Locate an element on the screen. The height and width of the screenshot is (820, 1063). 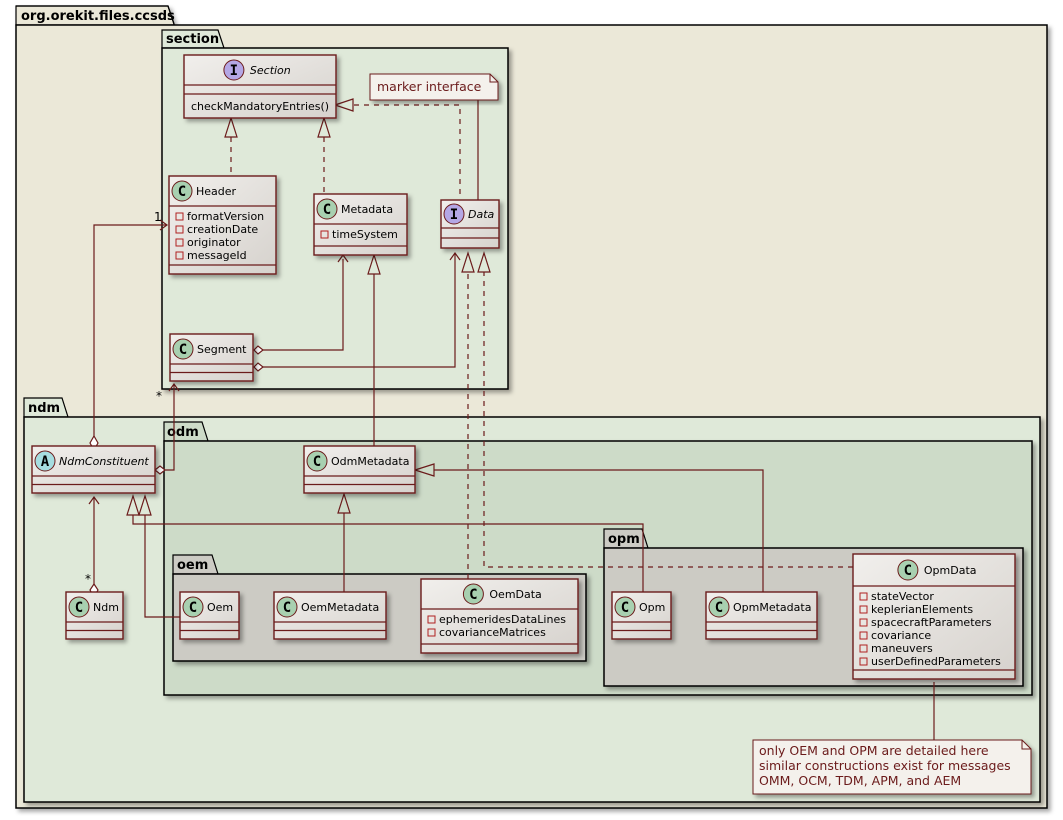
package-root-label: org.orekit.files.ccsds is located at coordinates (98, 16).